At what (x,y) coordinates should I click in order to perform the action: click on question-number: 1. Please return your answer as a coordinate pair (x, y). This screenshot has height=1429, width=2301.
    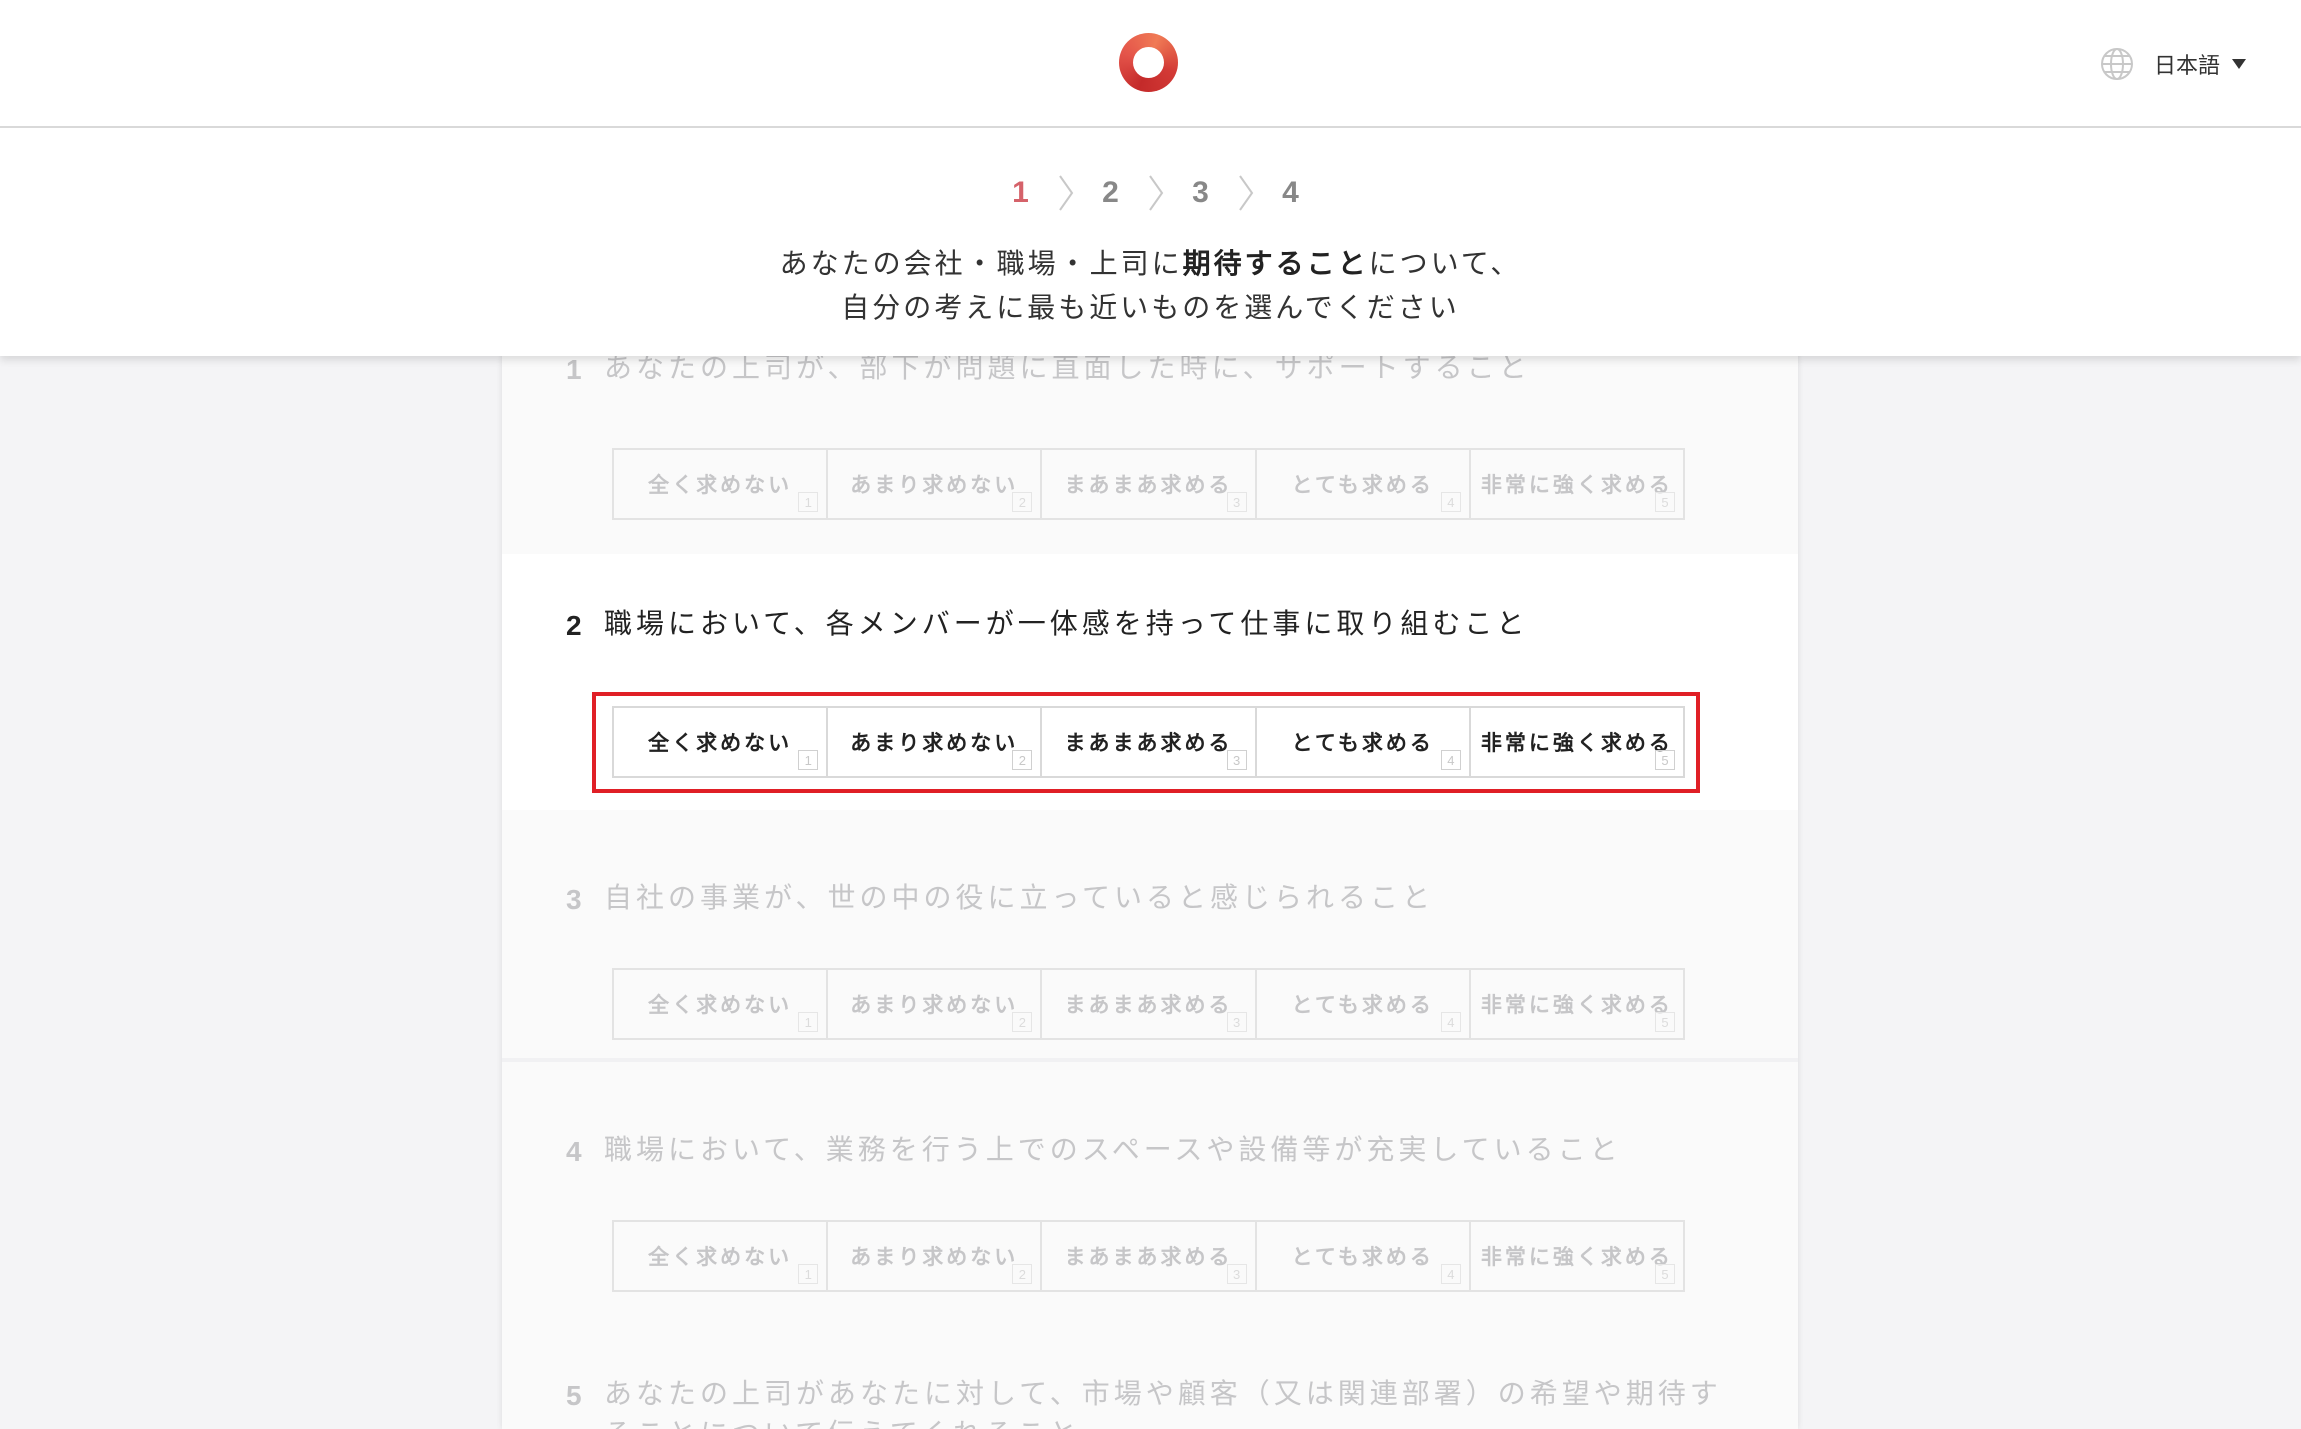
    Looking at the image, I should click on (574, 369).